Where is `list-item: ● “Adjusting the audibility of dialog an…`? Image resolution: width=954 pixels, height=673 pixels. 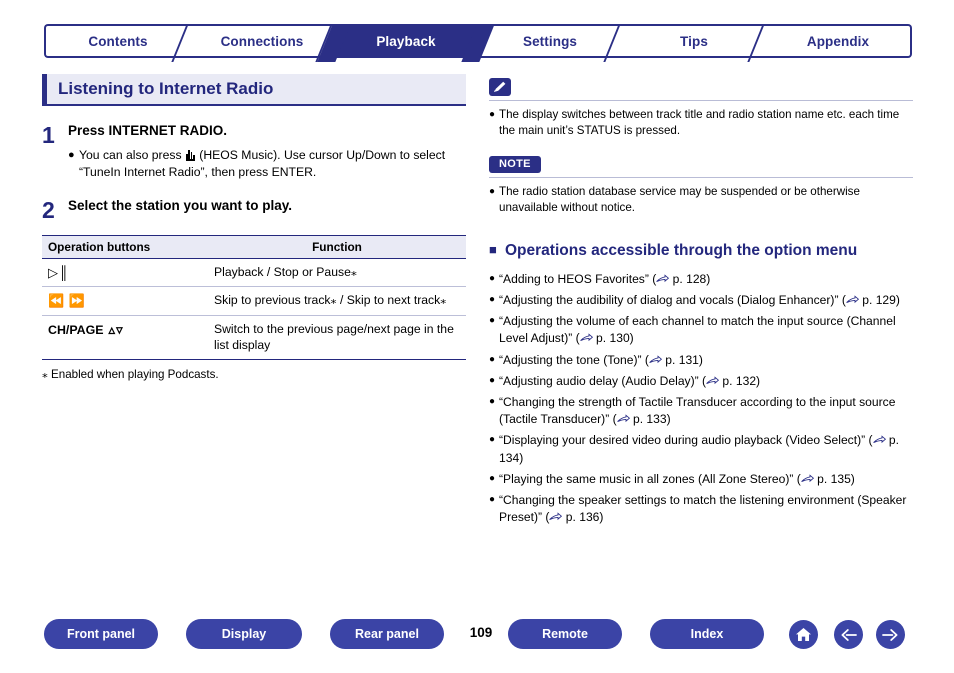 list-item: ● “Adjusting the audibility of dialog an… is located at coordinates (701, 300).